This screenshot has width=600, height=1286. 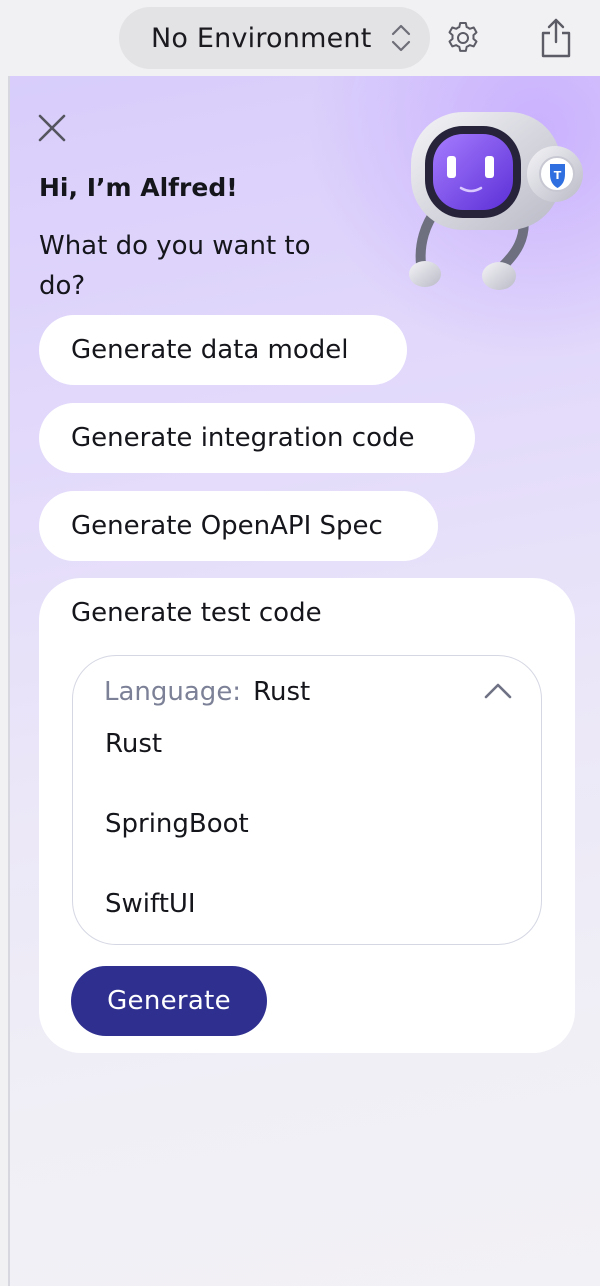 What do you see at coordinates (257, 438) in the screenshot?
I see `generate-integration-code-button: Generate integration code` at bounding box center [257, 438].